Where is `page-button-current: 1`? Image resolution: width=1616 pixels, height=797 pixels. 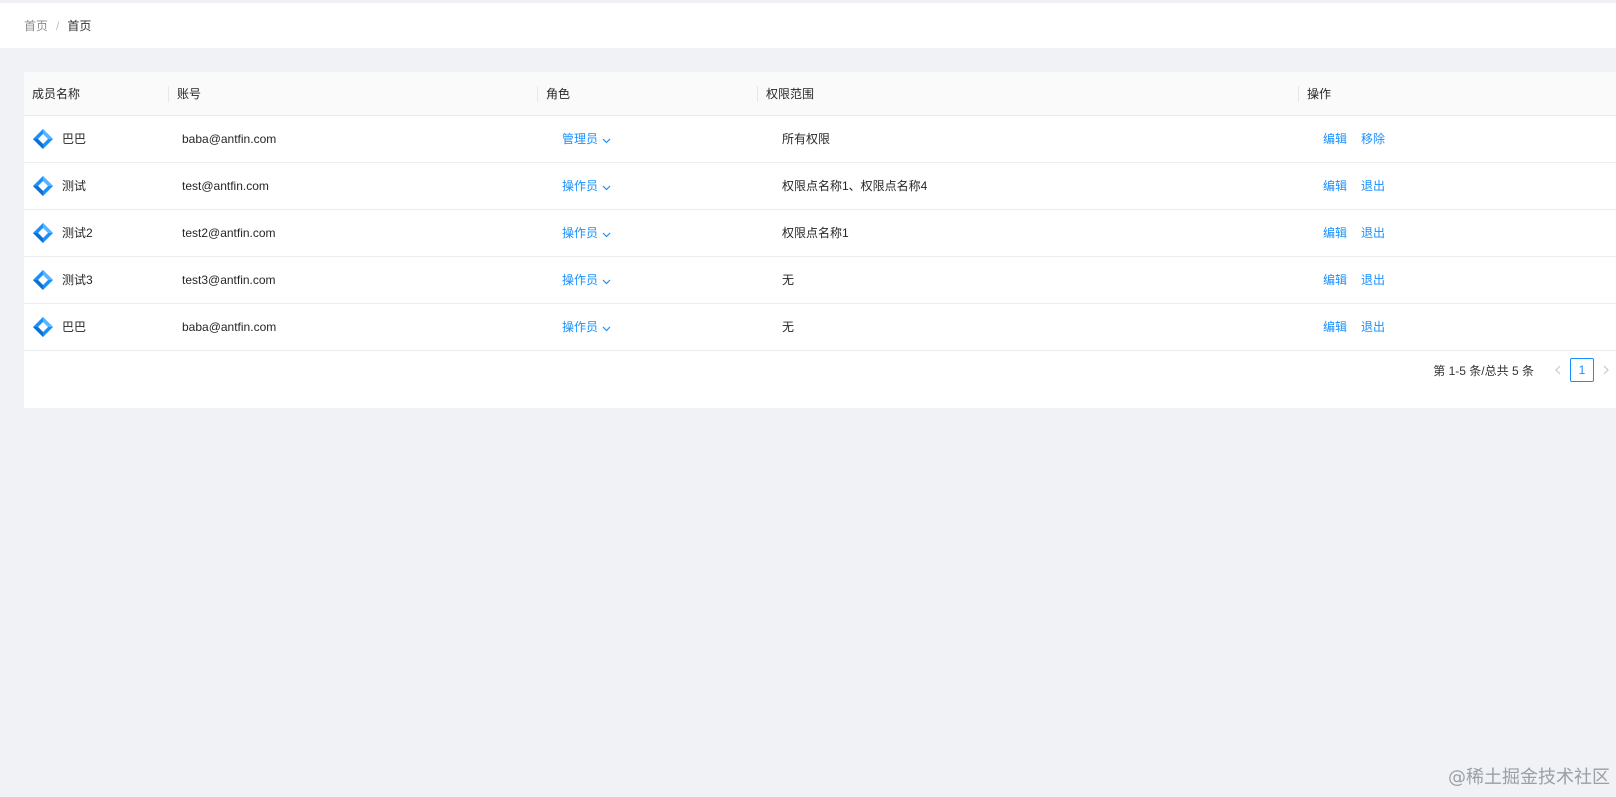
page-button-current: 1 is located at coordinates (1582, 370).